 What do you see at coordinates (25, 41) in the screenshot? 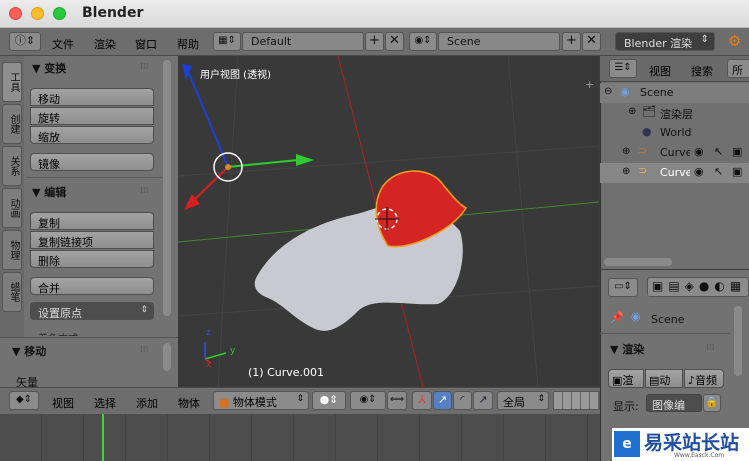
I see `editor-type-info-icon: ⓘ⇕` at bounding box center [25, 41].